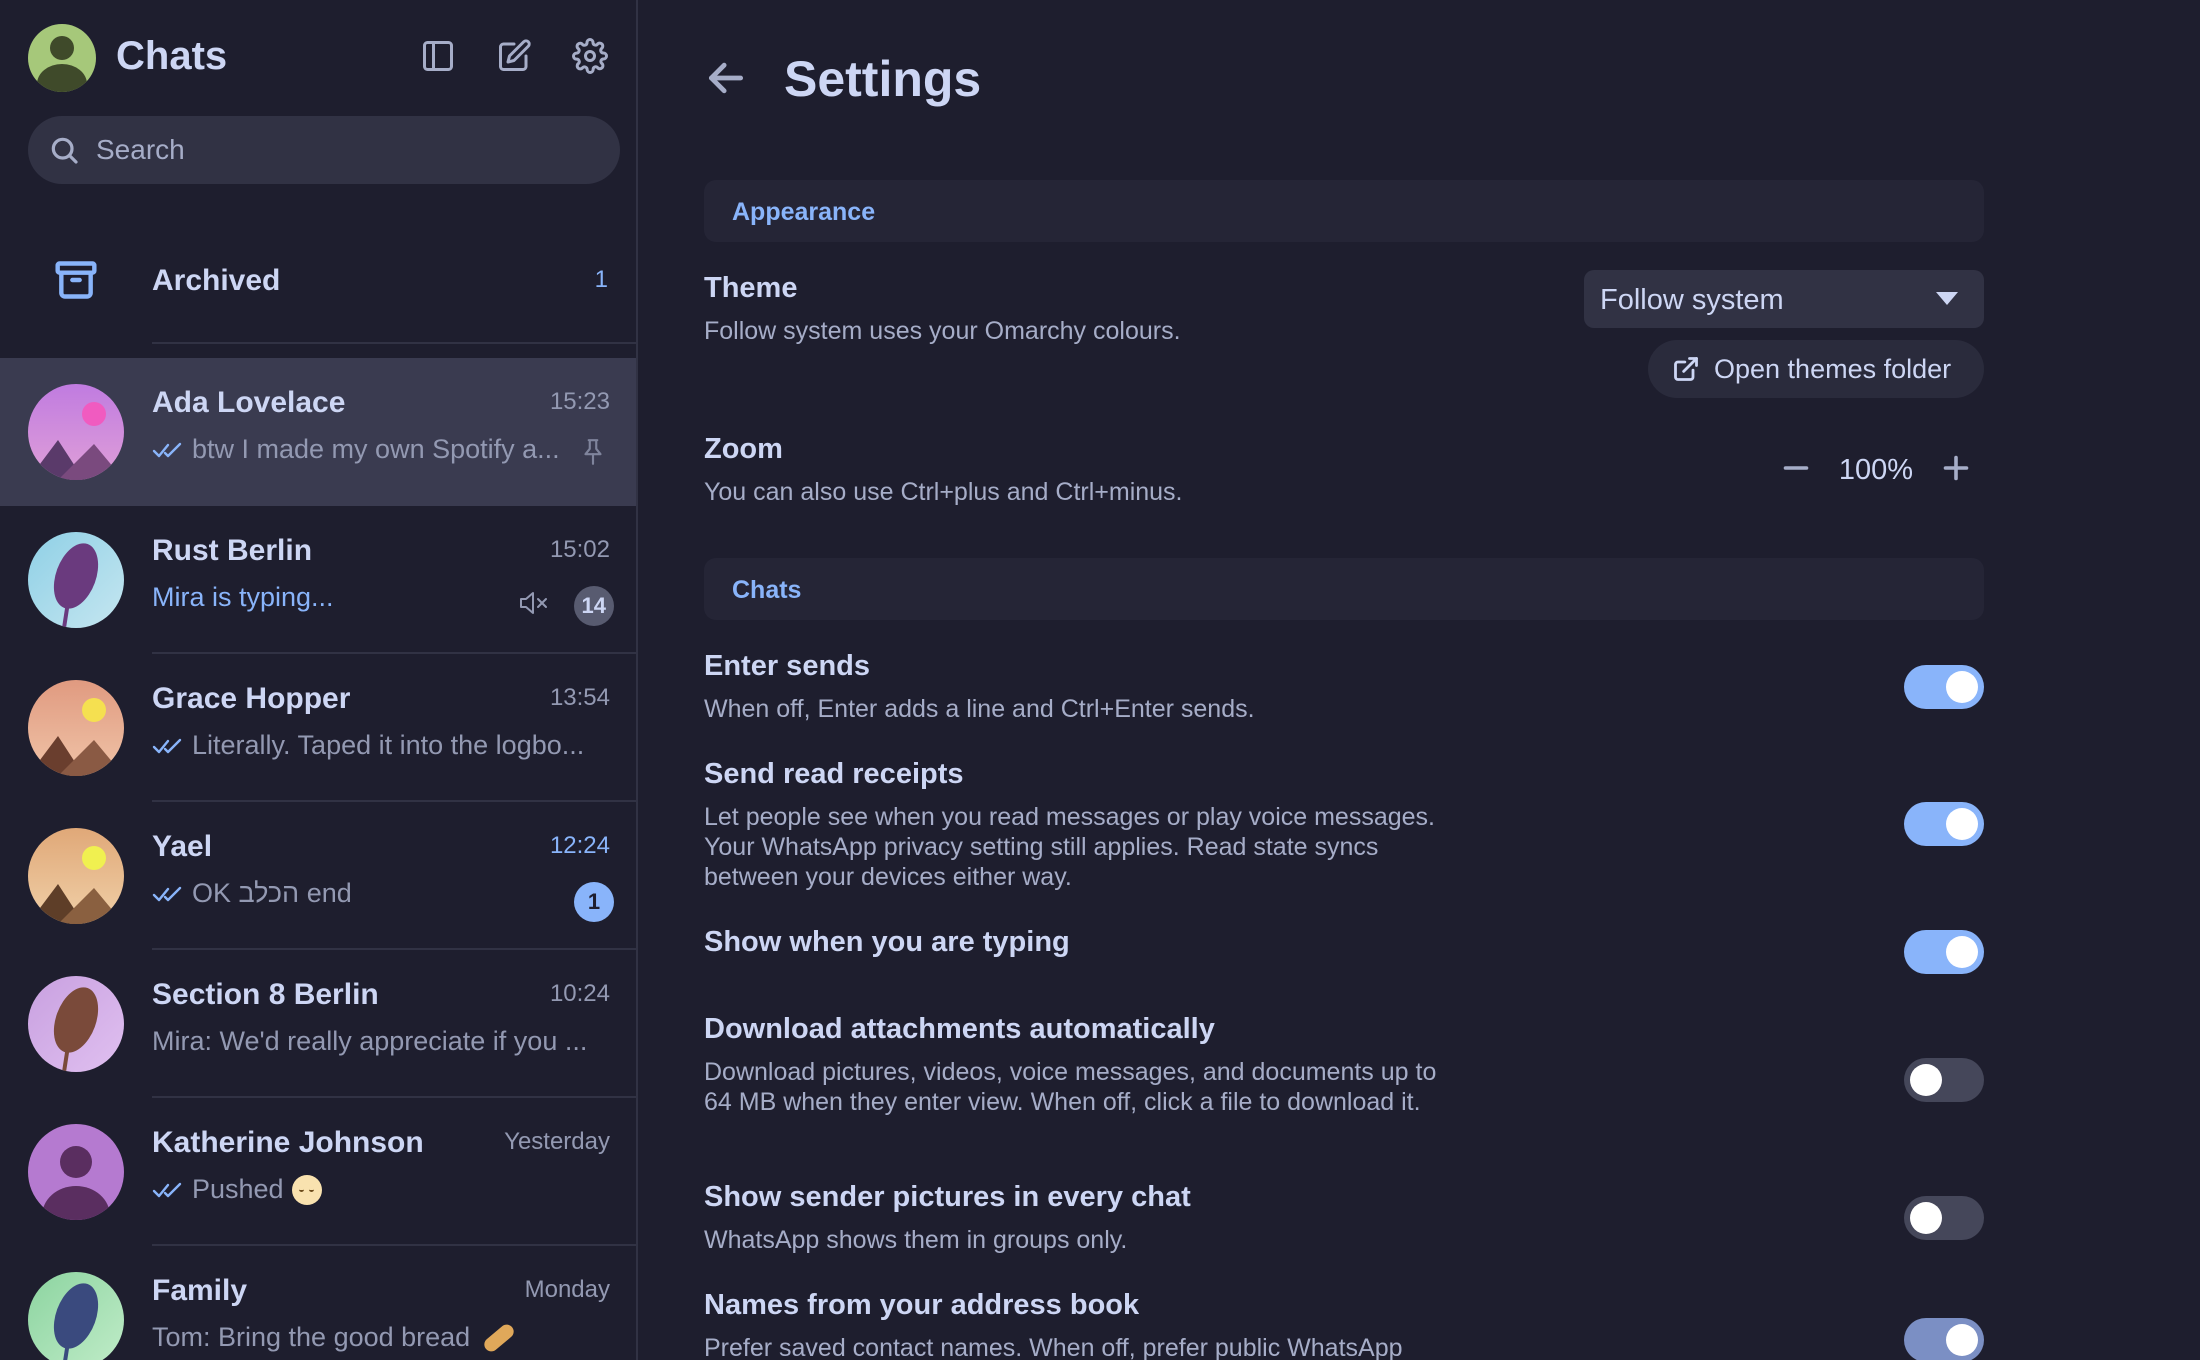  What do you see at coordinates (579, 549) in the screenshot?
I see `chat-time: 15:02` at bounding box center [579, 549].